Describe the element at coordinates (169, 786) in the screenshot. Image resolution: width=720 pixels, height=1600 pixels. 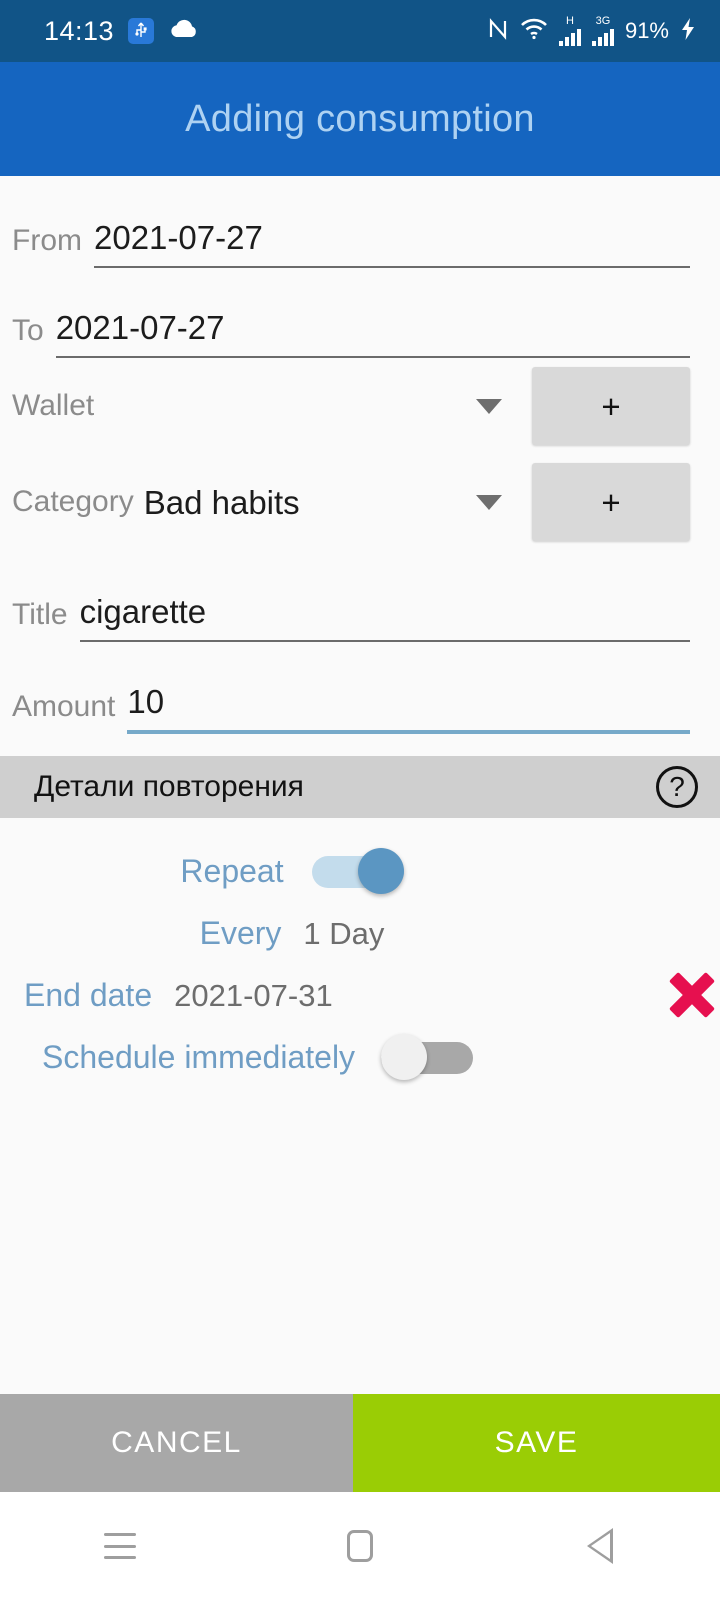
I see `repeat-details-title: Детали повторения` at that location.